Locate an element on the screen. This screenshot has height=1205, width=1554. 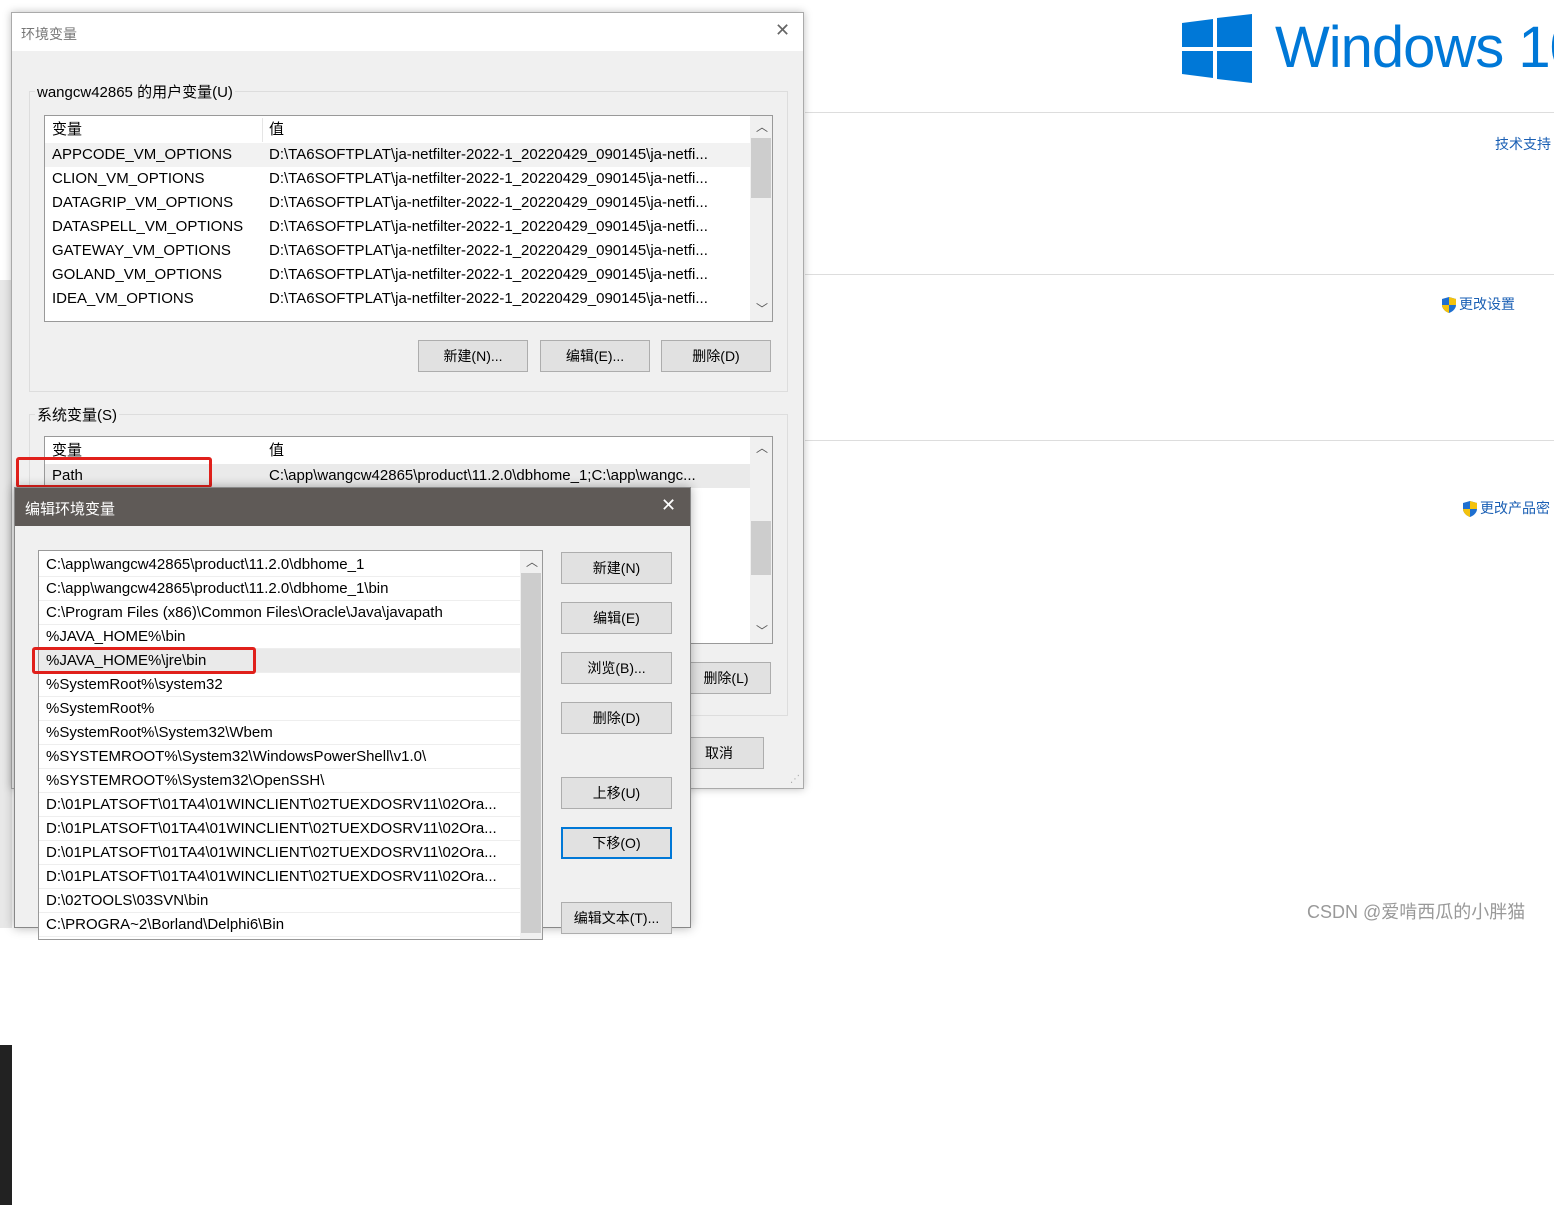
list-item: %SYSTEMROOT%\System32\OpenSSH\ is located at coordinates (279, 781).